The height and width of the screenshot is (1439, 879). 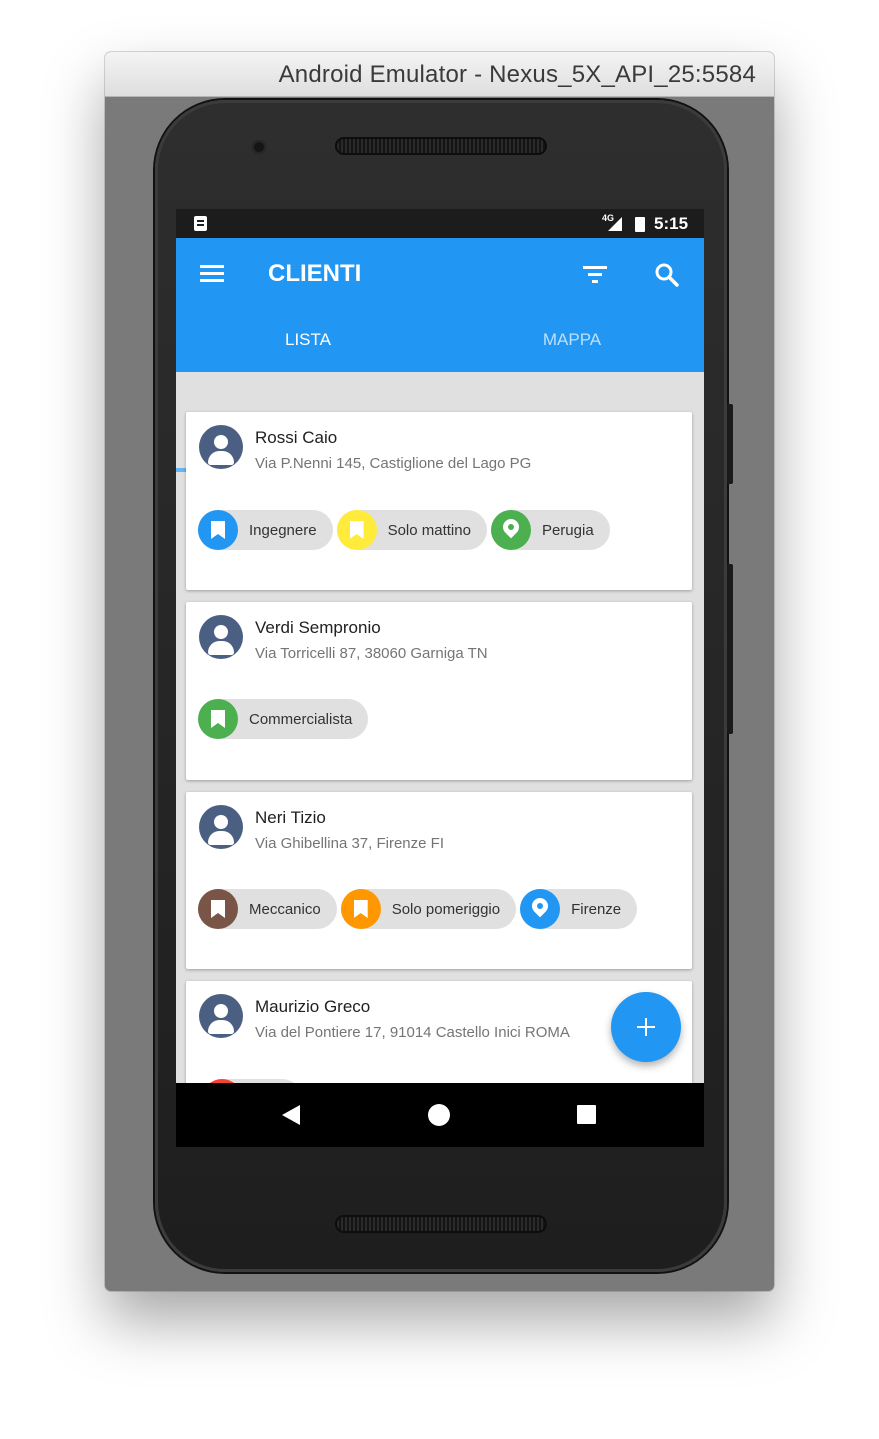 I want to click on tag-chip: Perugia, so click(x=550, y=530).